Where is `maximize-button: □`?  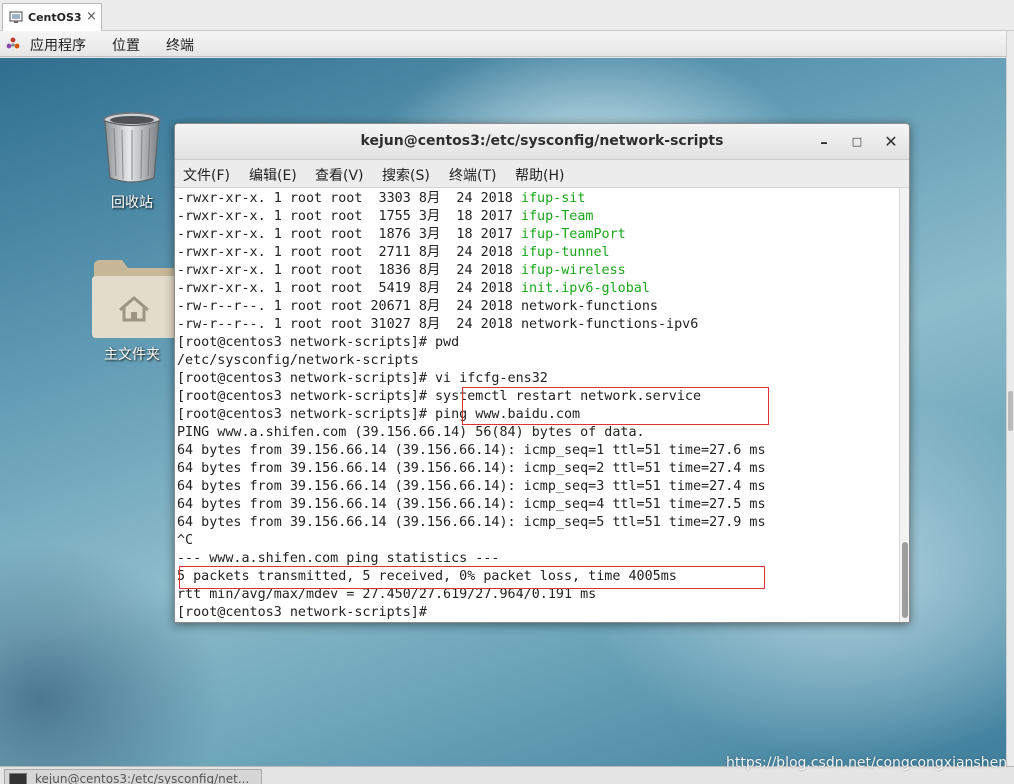
maximize-button: □ is located at coordinates (857, 142).